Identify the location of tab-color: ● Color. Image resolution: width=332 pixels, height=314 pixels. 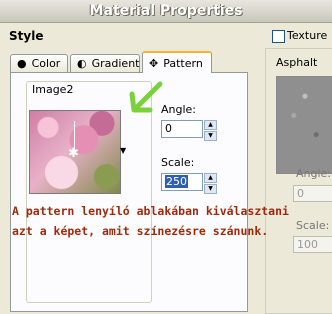
(39, 63).